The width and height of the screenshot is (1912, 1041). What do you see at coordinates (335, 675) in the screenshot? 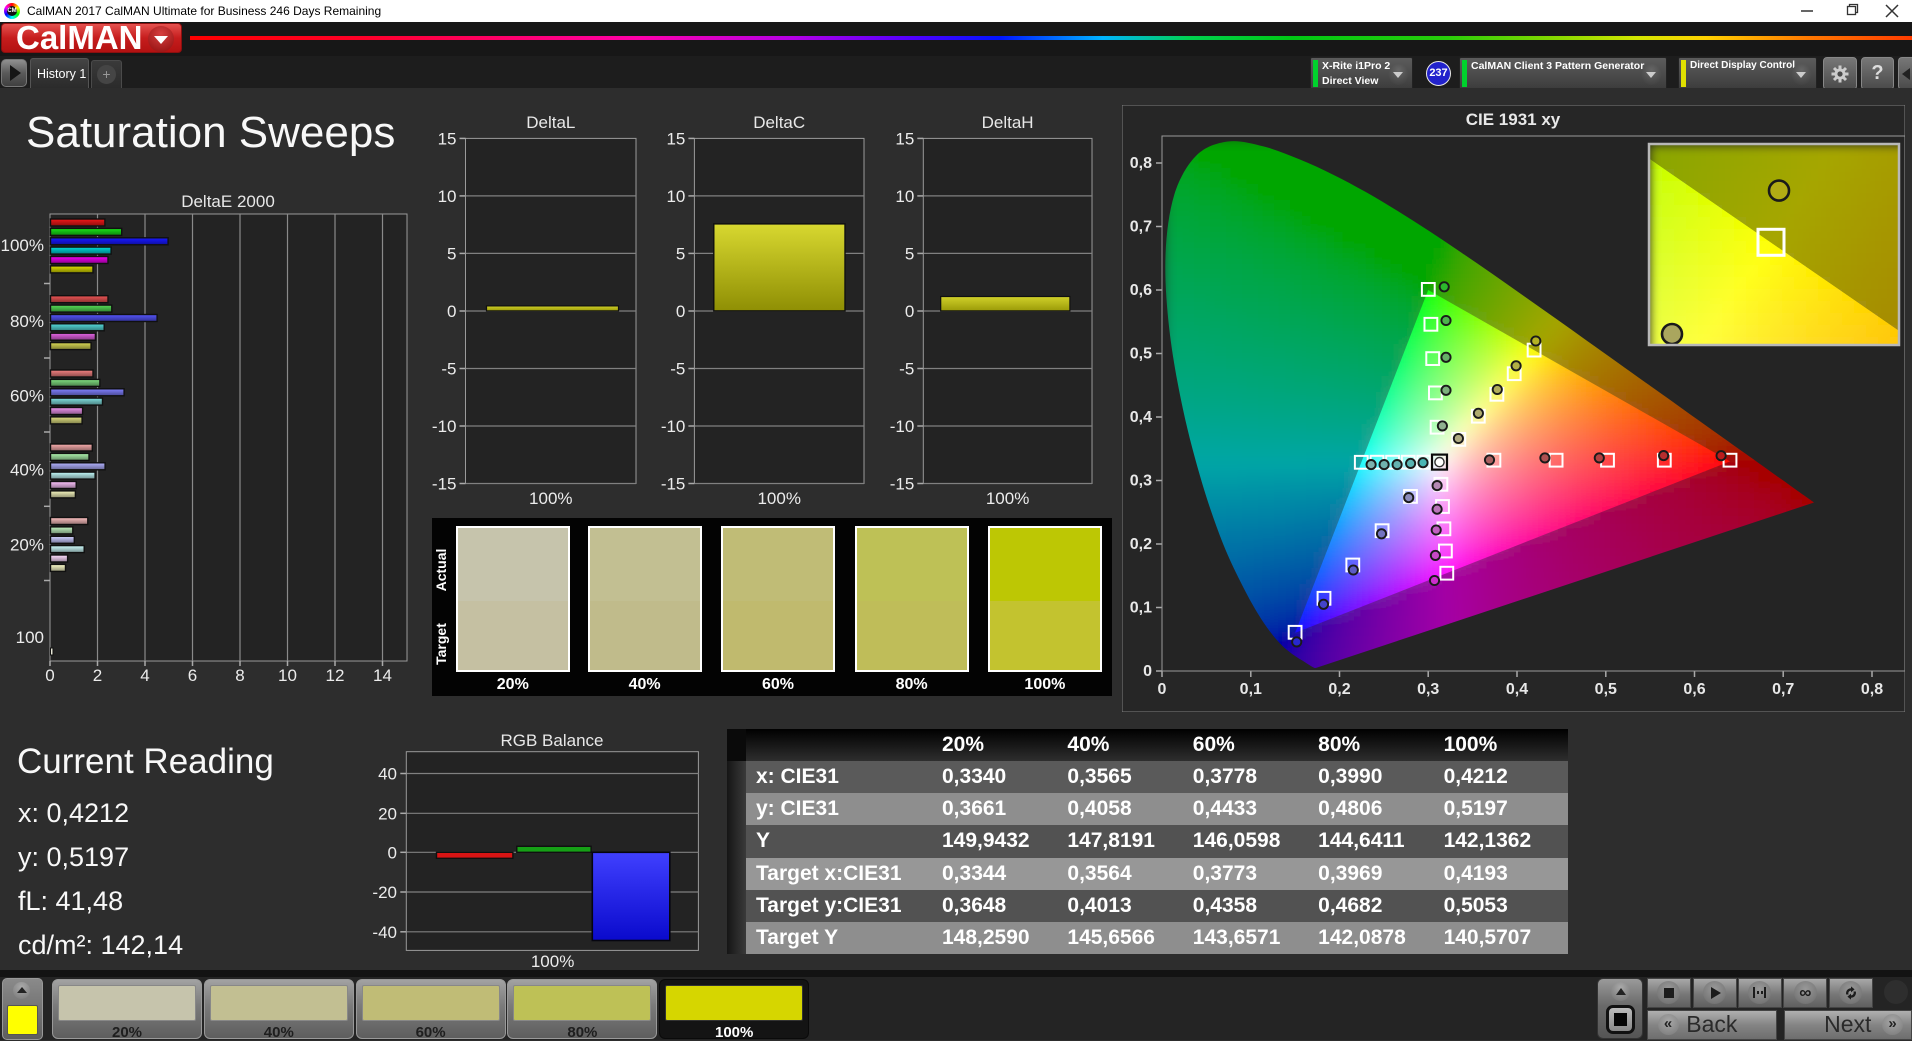
I see `svg-text: 12` at bounding box center [335, 675].